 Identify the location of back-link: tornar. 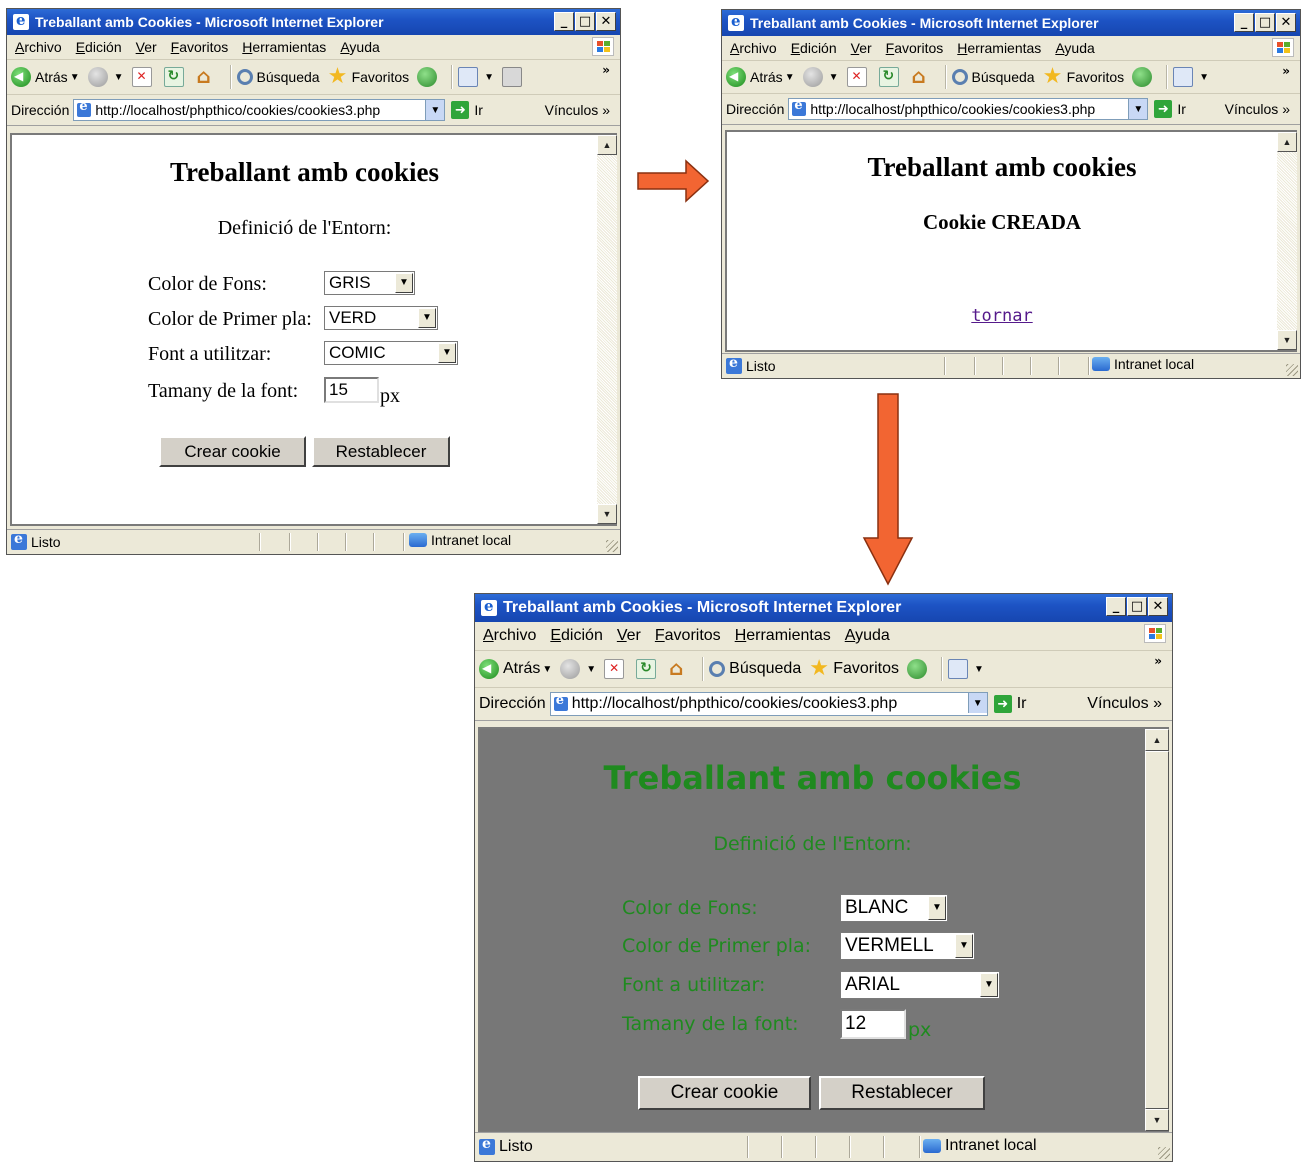
(1002, 316).